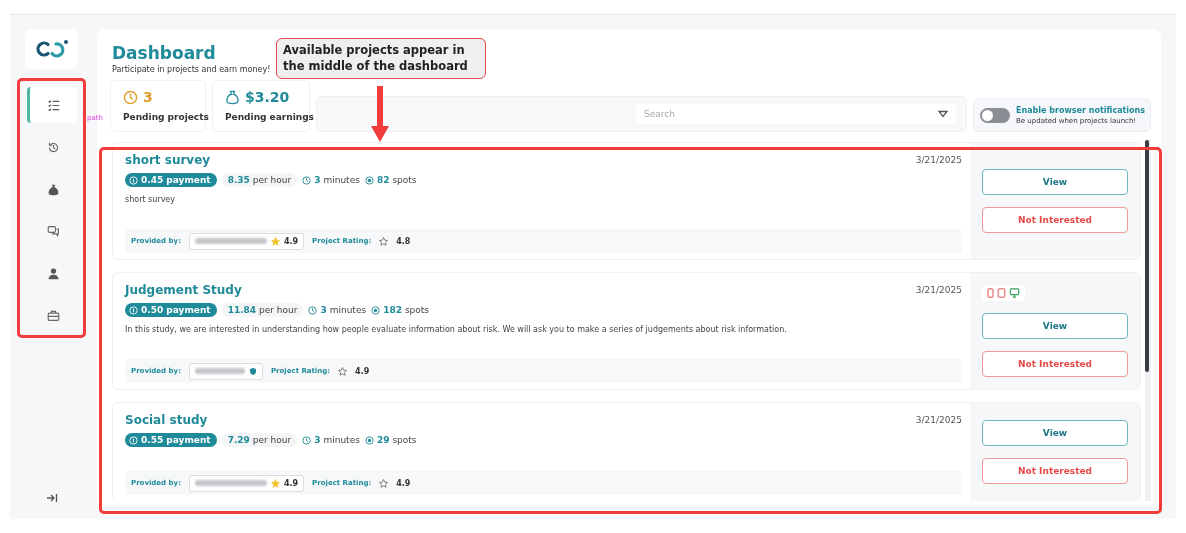 This screenshot has height=533, width=1186. I want to click on collapse-icon, so click(51, 498).